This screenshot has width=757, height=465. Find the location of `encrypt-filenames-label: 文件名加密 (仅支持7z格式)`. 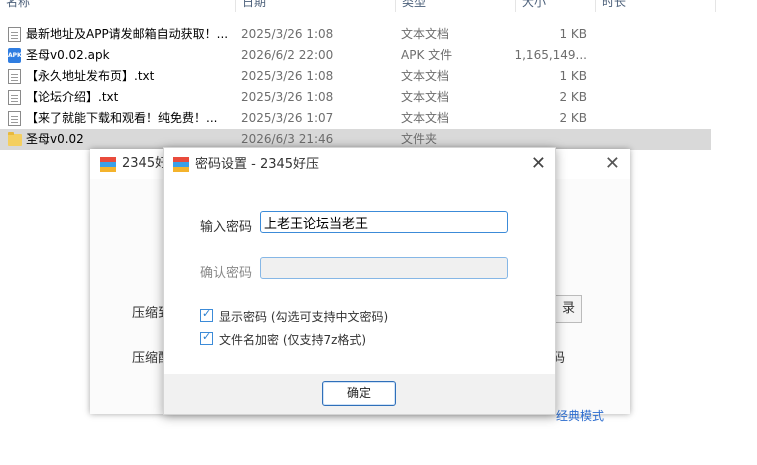

encrypt-filenames-label: 文件名加密 (仅支持7z格式) is located at coordinates (293, 340).